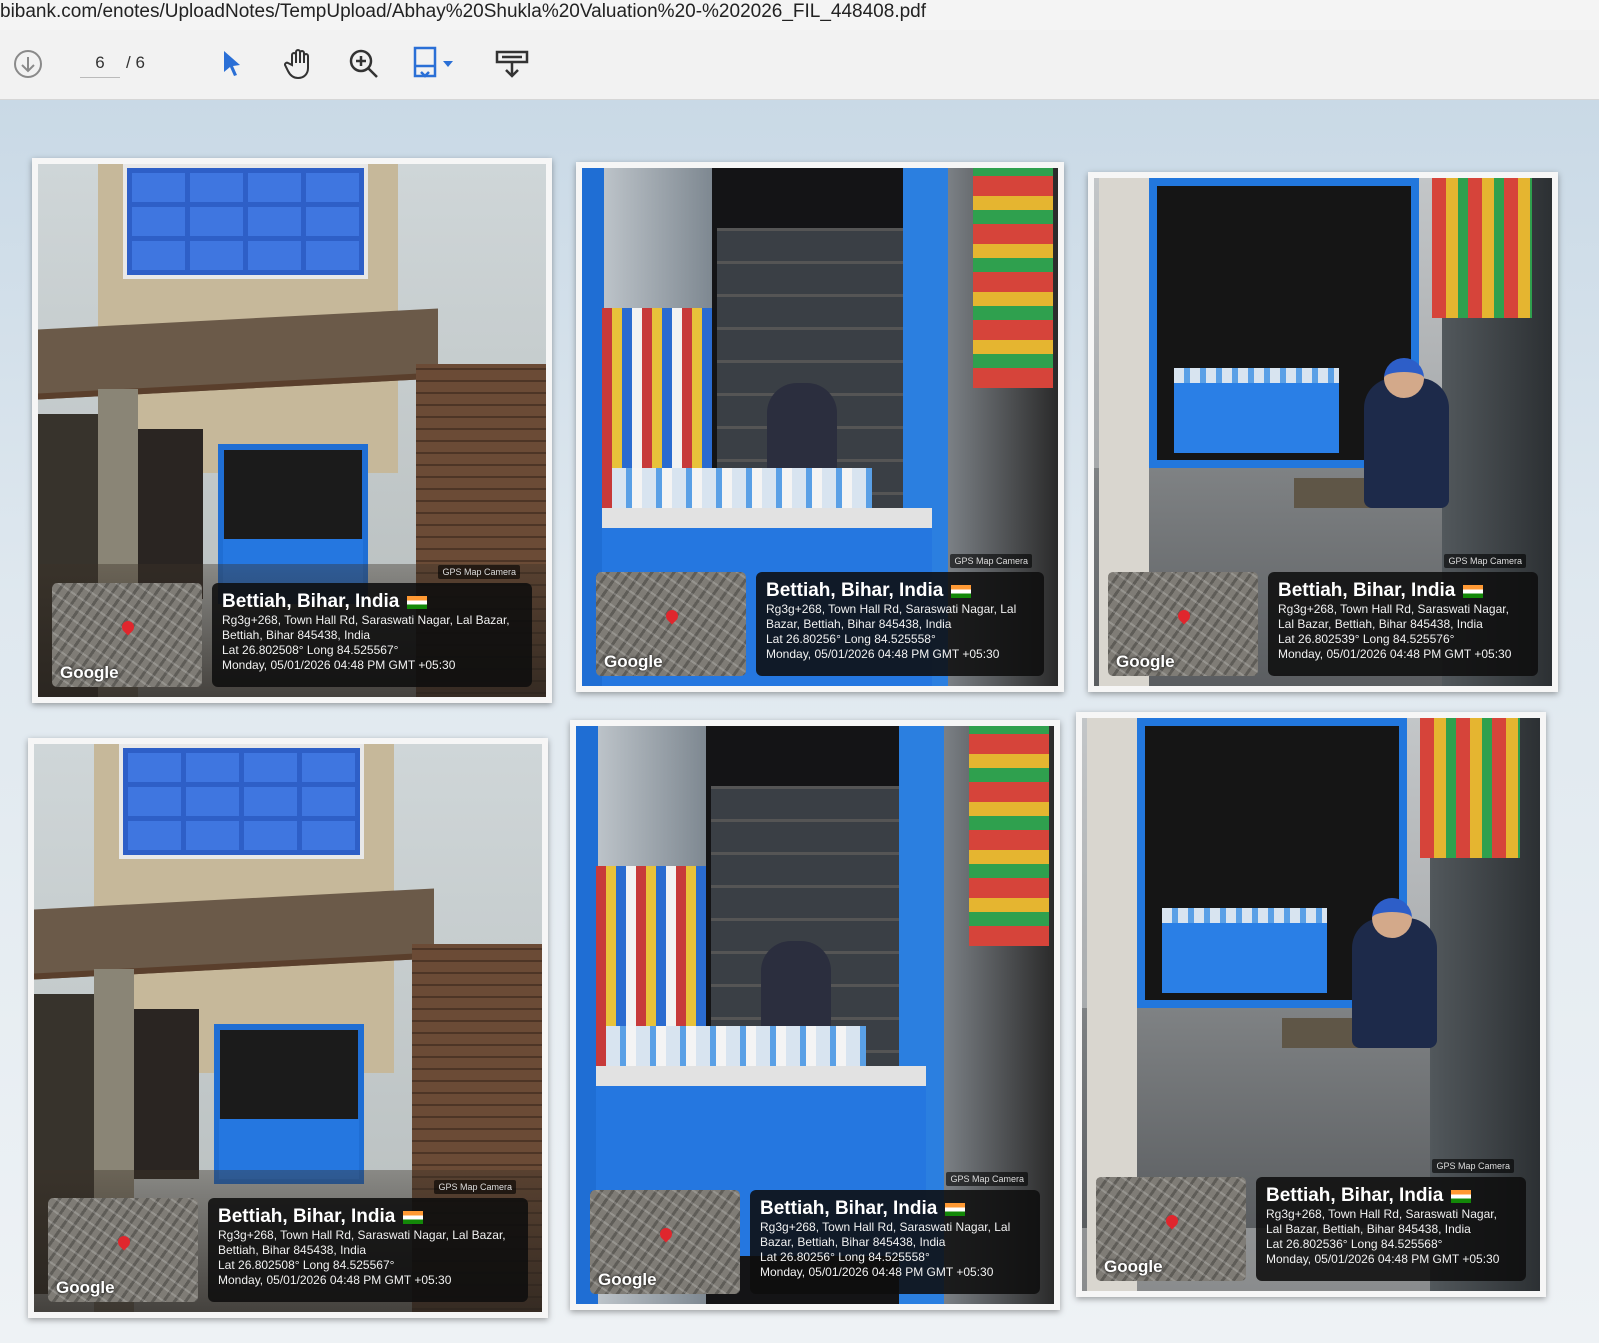 The image size is (1599, 1343). I want to click on page-count: / 6, so click(135, 62).